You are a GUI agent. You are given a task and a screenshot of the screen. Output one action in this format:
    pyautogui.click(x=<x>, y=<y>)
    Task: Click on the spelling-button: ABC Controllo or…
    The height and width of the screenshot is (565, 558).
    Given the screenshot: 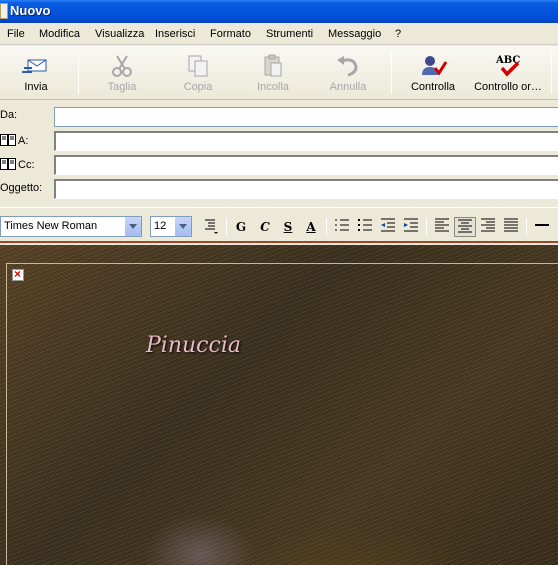 What is the action you would take?
    pyautogui.click(x=508, y=73)
    